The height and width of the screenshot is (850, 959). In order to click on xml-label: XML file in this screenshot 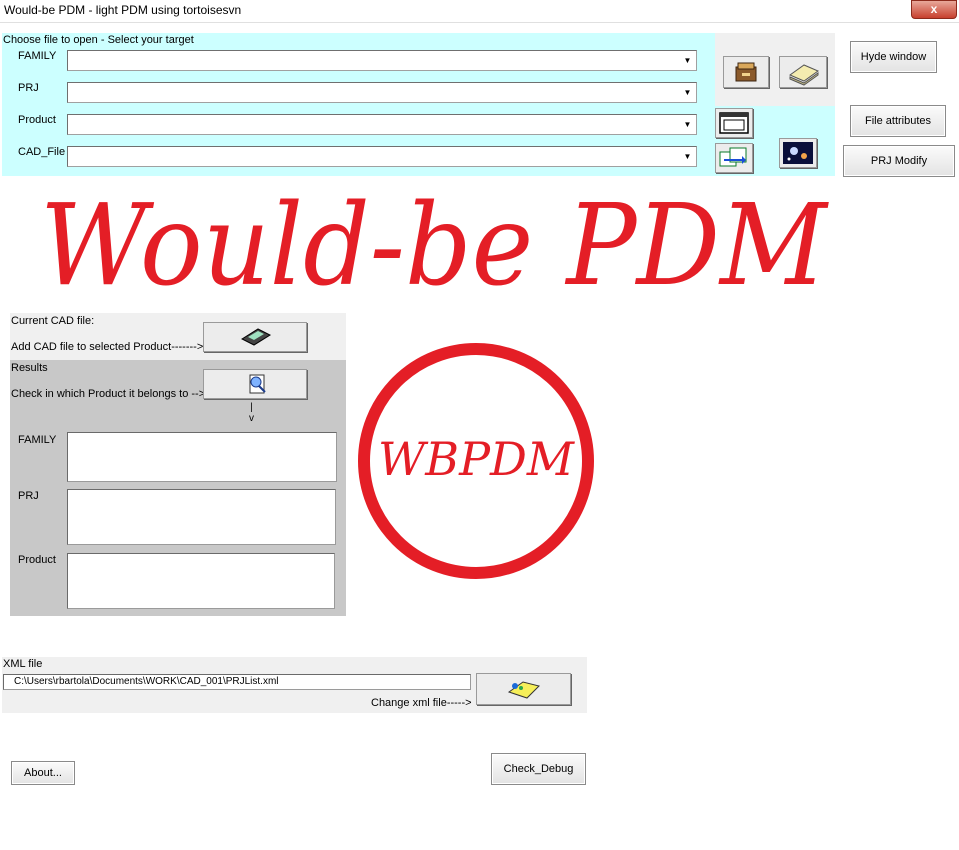, I will do `click(23, 664)`.